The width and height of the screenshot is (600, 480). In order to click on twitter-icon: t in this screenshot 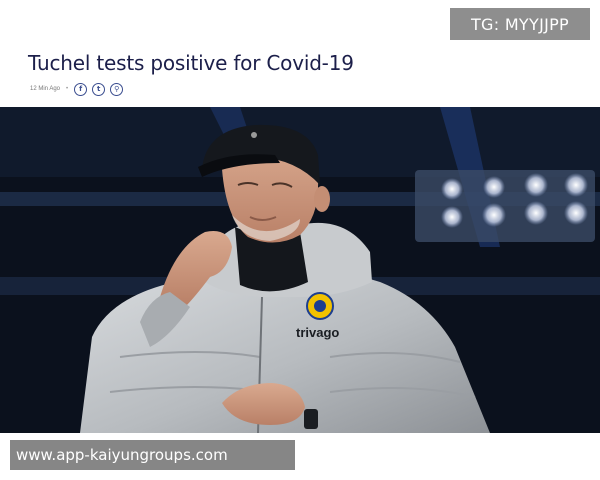, I will do `click(99, 89)`.